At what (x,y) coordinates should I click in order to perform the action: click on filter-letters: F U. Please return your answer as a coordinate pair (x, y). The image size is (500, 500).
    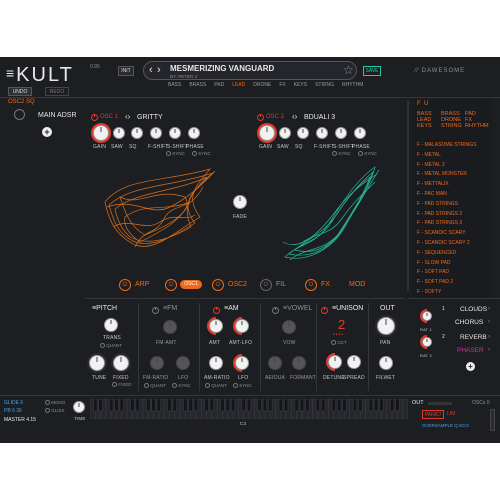
    Looking at the image, I should click on (422, 104).